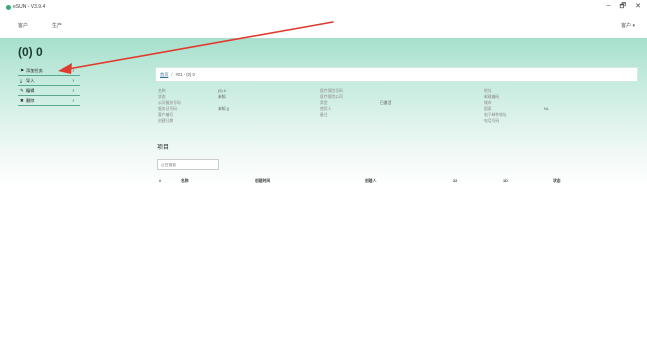  I want to click on detail-label: 邮政编码, so click(492, 97).